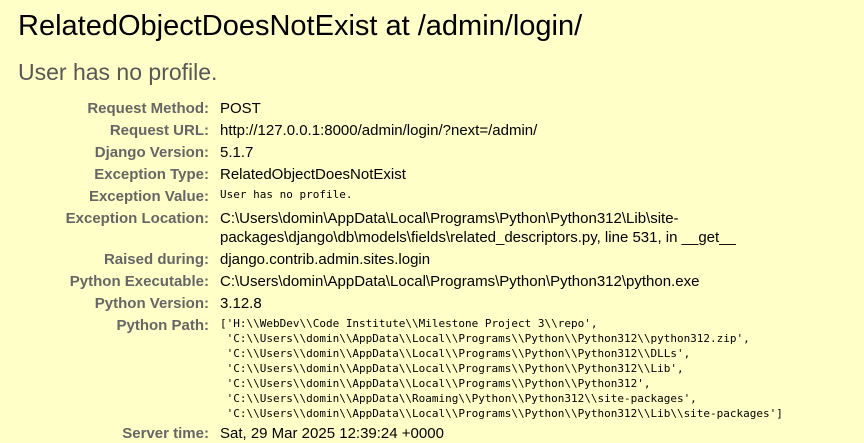  Describe the element at coordinates (151, 303) in the screenshot. I see `label-python-version: Python Version:` at that location.